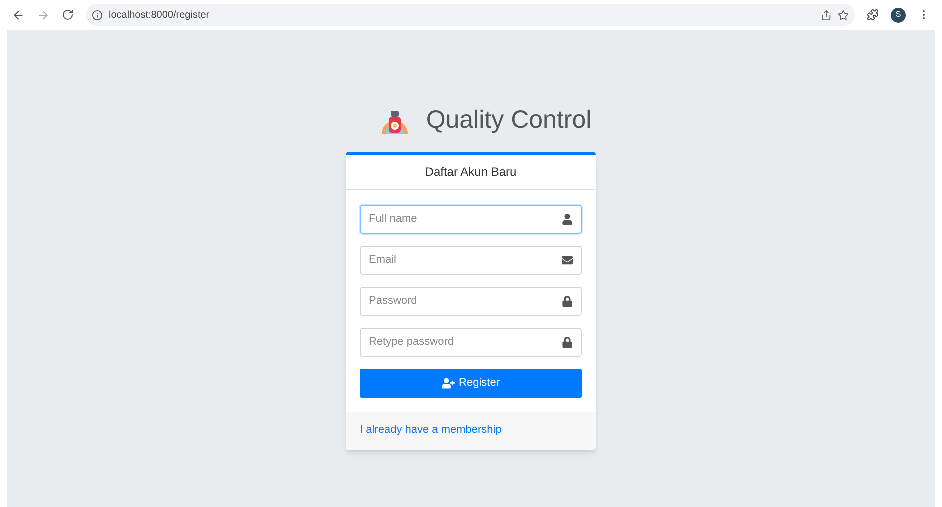 This screenshot has height=507, width=942. What do you see at coordinates (471, 383) in the screenshot?
I see `register-button: Register` at bounding box center [471, 383].